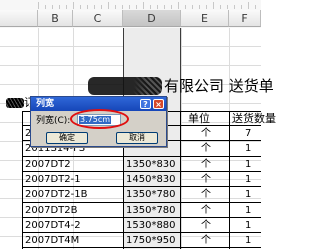 The image size is (320, 249). What do you see at coordinates (205, 18) in the screenshot?
I see `column-header-e: E` at bounding box center [205, 18].